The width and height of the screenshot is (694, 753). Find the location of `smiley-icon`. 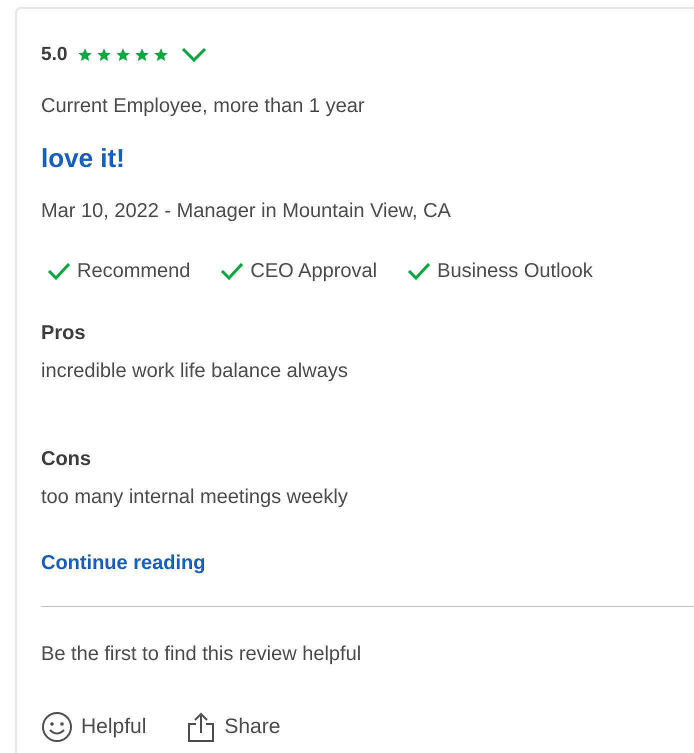

smiley-icon is located at coordinates (57, 727).